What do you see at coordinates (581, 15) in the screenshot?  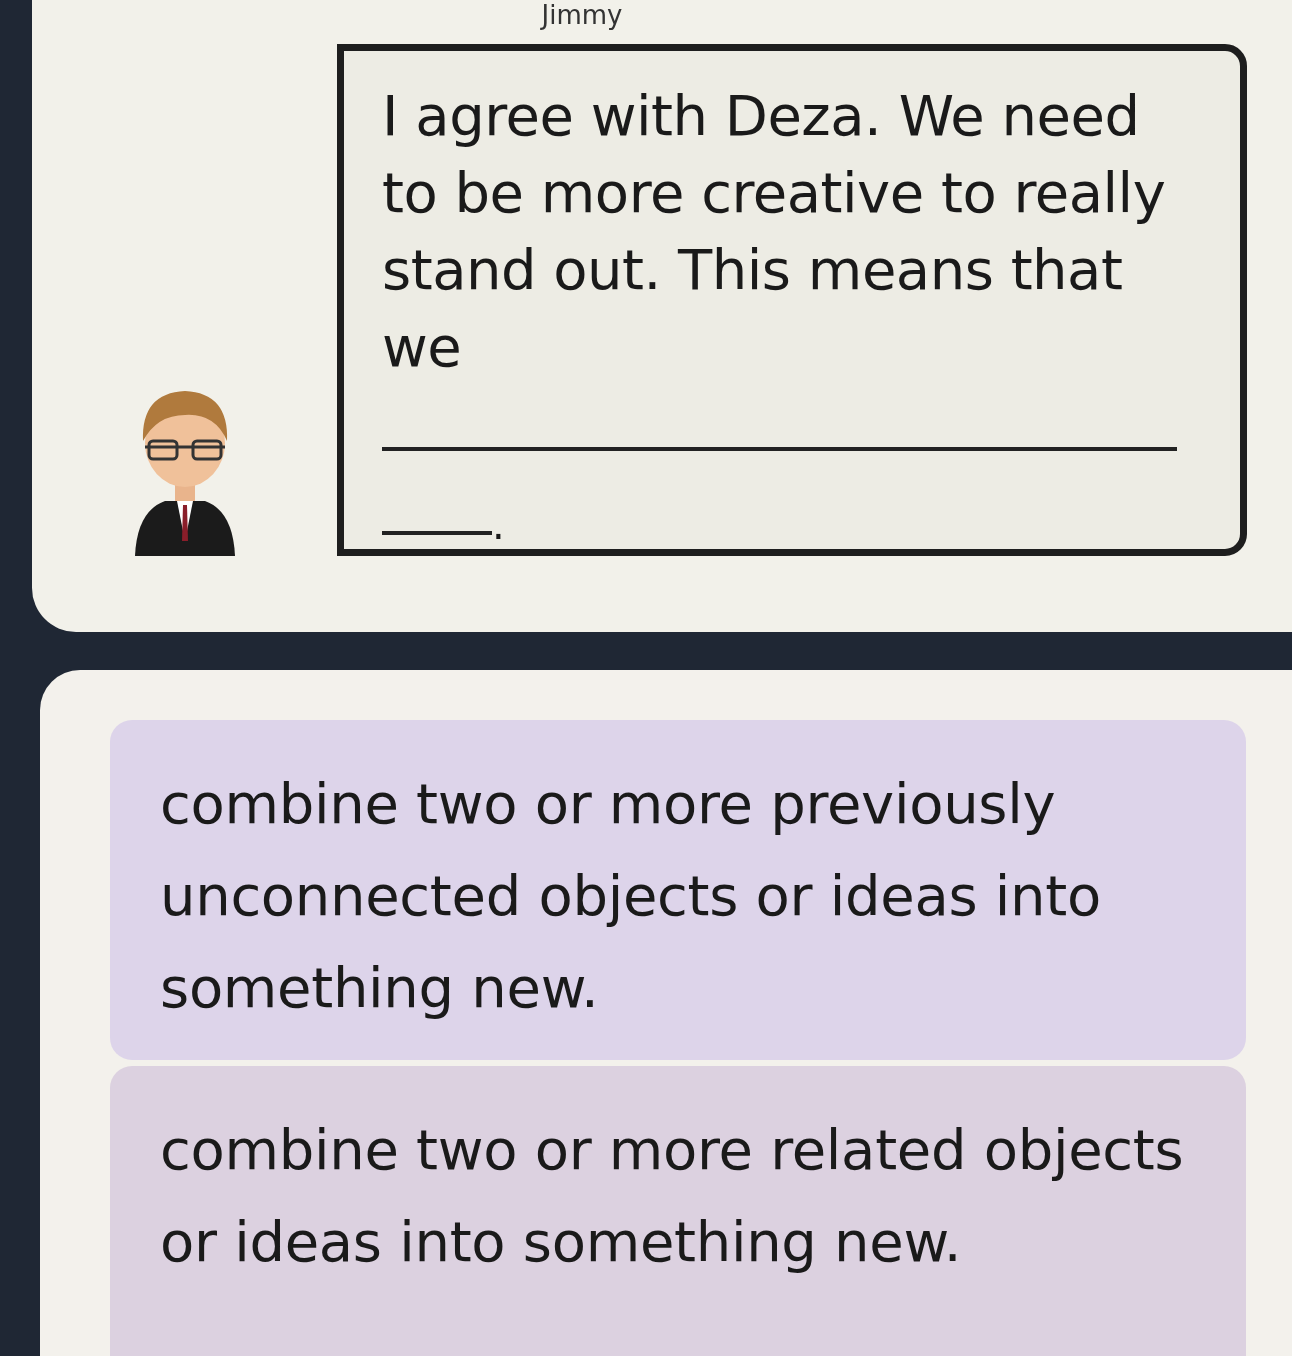 I see `speaker-name: Jimmy` at bounding box center [581, 15].